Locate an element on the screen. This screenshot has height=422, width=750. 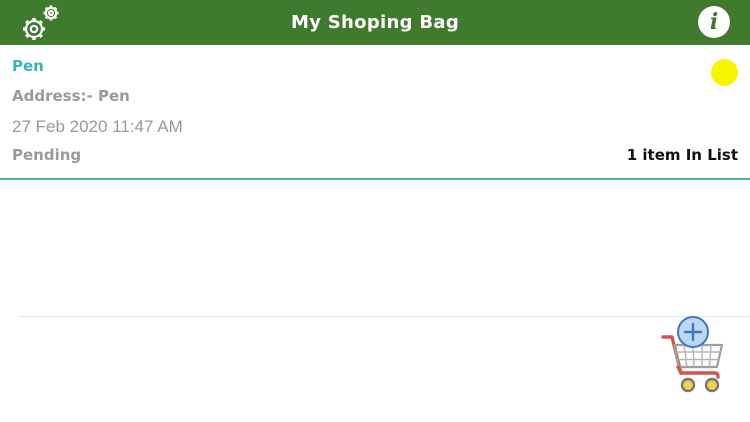
add-list-button is located at coordinates (693, 356).